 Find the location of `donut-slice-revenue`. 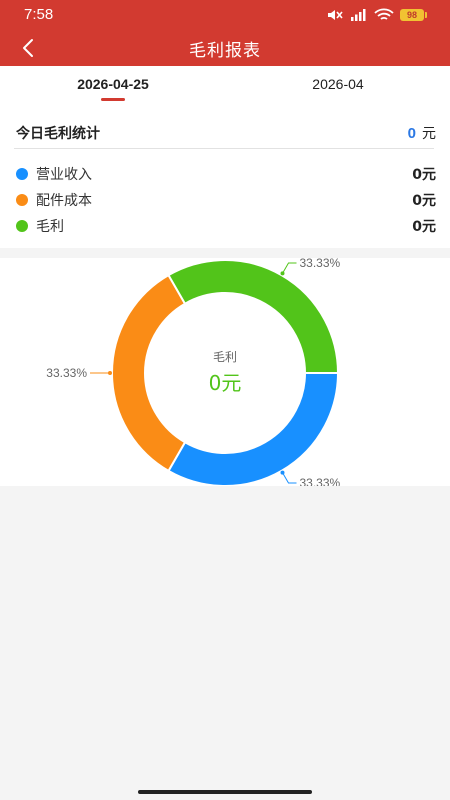

donut-slice-revenue is located at coordinates (253, 429).